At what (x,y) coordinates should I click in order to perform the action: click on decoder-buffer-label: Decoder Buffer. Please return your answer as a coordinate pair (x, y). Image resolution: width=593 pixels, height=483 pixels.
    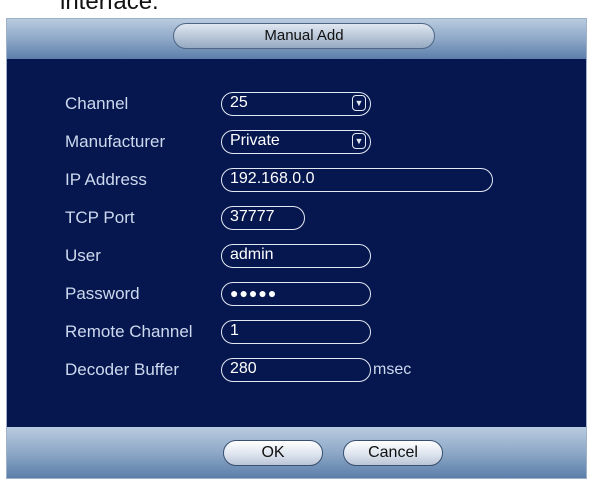
    Looking at the image, I should click on (122, 369).